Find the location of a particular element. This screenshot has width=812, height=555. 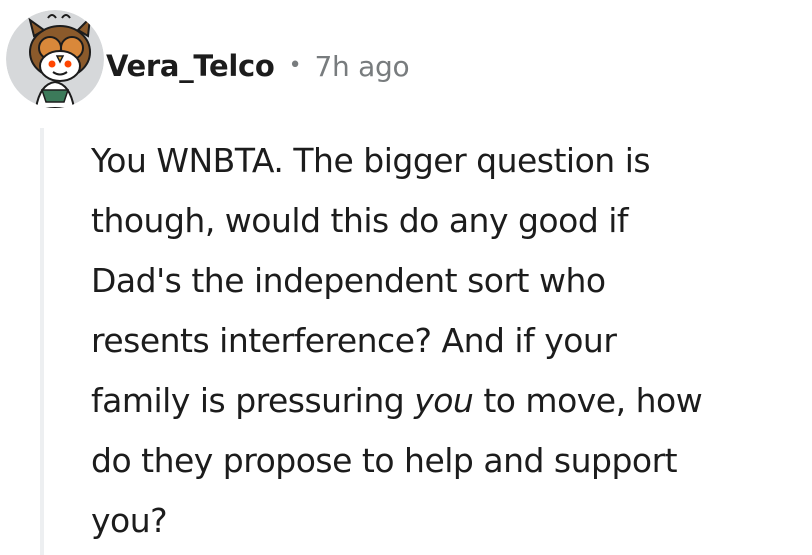

comment-body-text: family is pressuring is located at coordinates (253, 400).